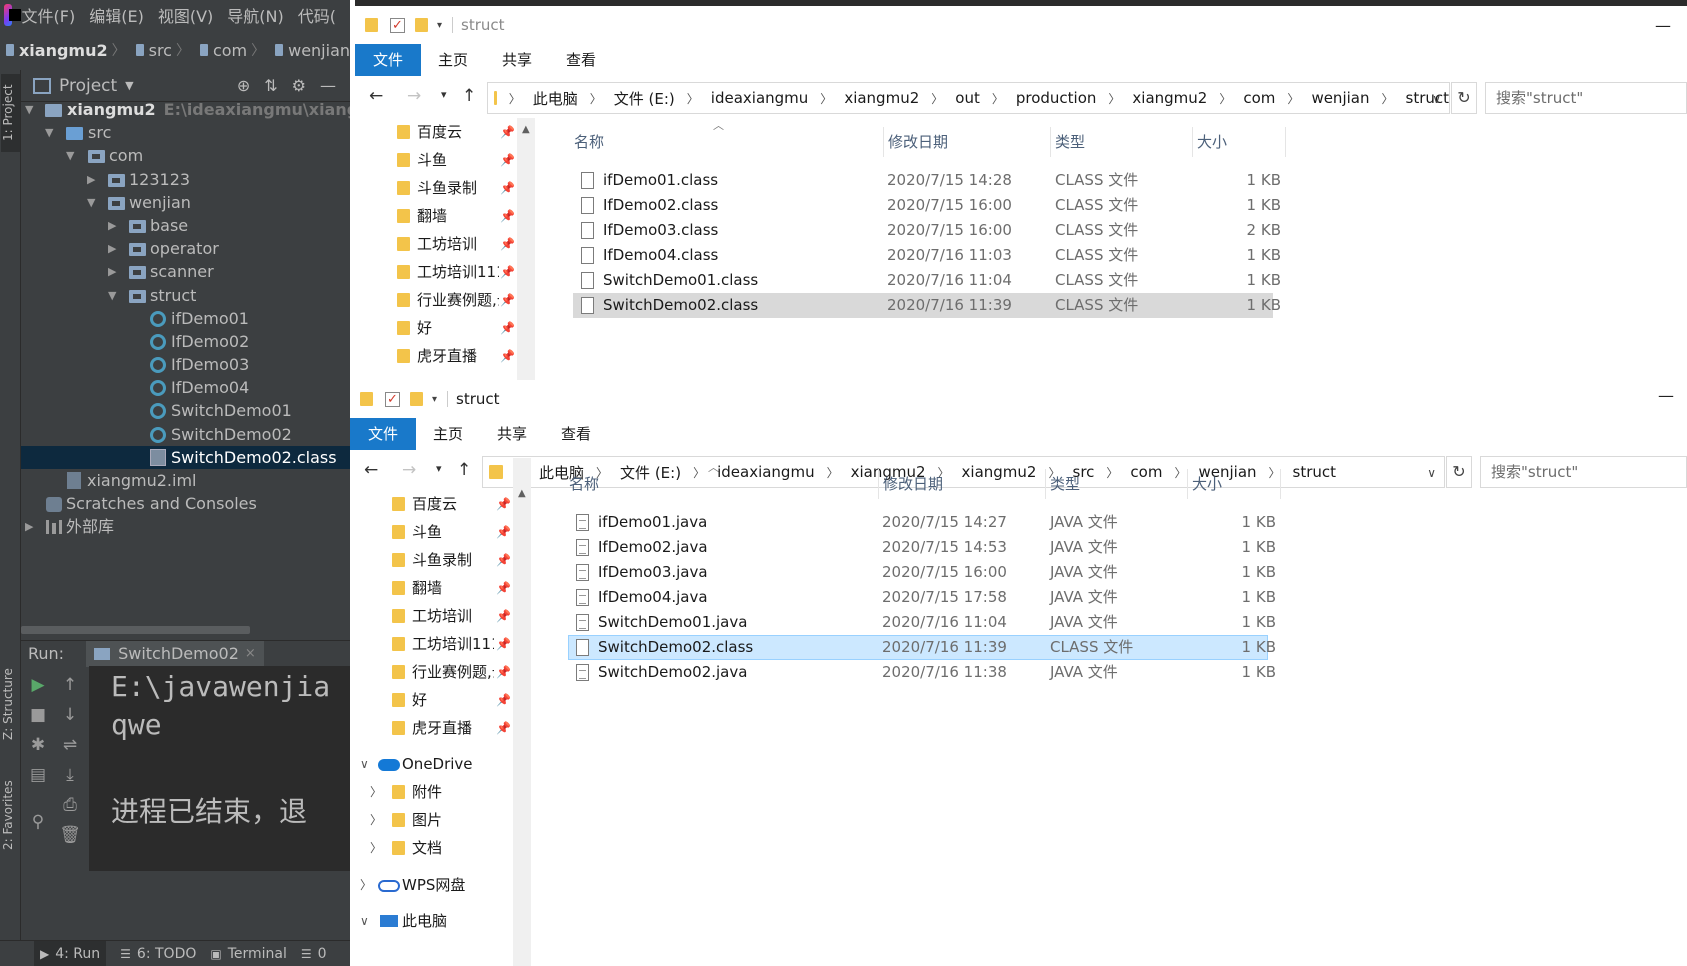 Image resolution: width=1687 pixels, height=966 pixels. I want to click on tree-row-scratches: Scratches and Consoles, so click(185, 503).